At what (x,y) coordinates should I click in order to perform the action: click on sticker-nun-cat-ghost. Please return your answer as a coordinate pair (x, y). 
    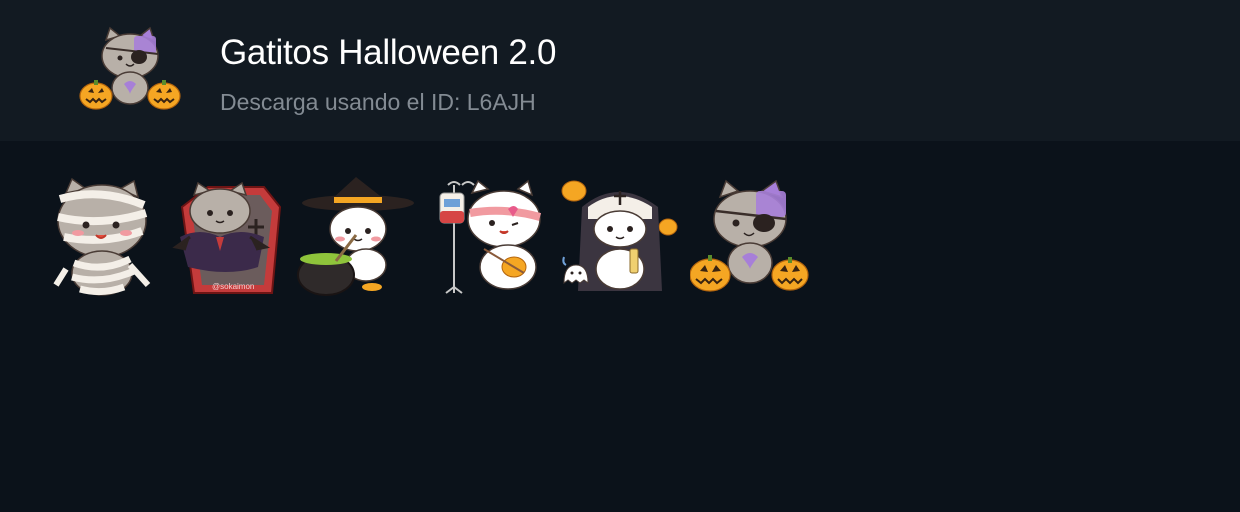
    Looking at the image, I should click on (618, 239).